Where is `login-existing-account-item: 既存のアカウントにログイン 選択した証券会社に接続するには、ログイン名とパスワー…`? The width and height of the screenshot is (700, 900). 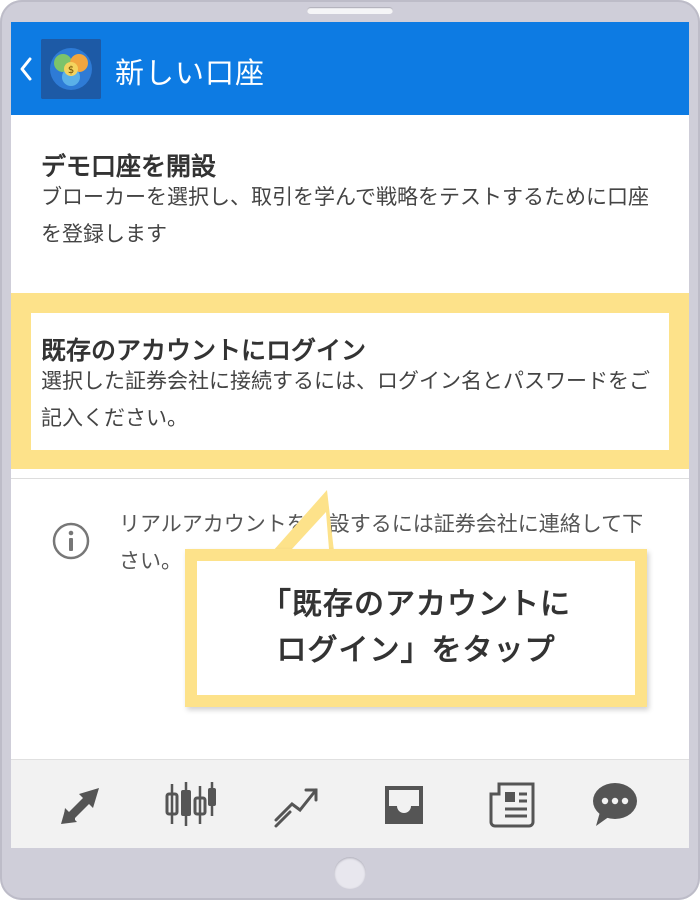 login-existing-account-item: 既存のアカウントにログイン 選択した証券会社に接続するには、ログイン名とパスワー… is located at coordinates (350, 381).